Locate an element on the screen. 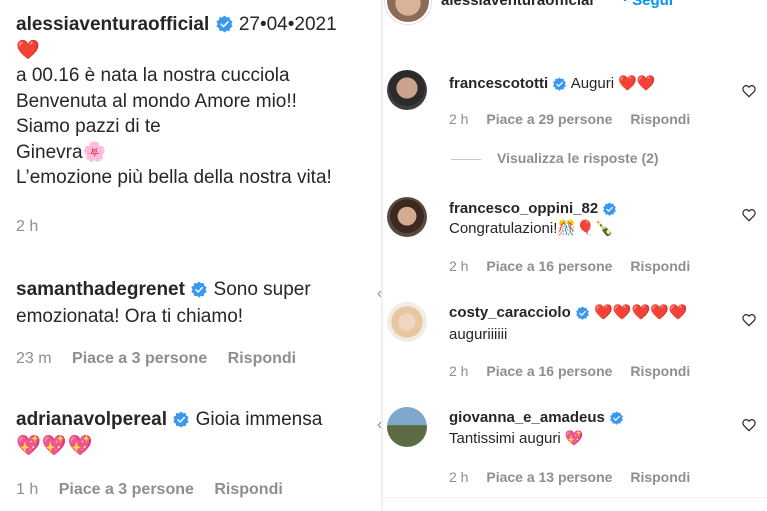 Image resolution: width=767 pixels, height=511 pixels. comment-text: auguriiiiii is located at coordinates (478, 334).